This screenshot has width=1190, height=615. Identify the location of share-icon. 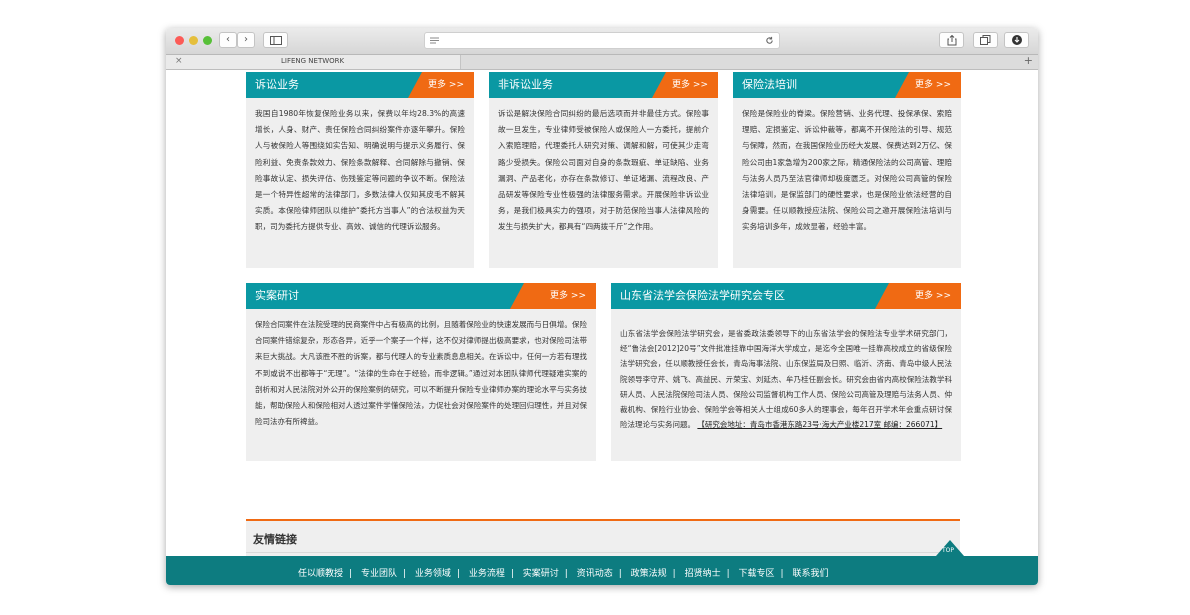
(951, 40).